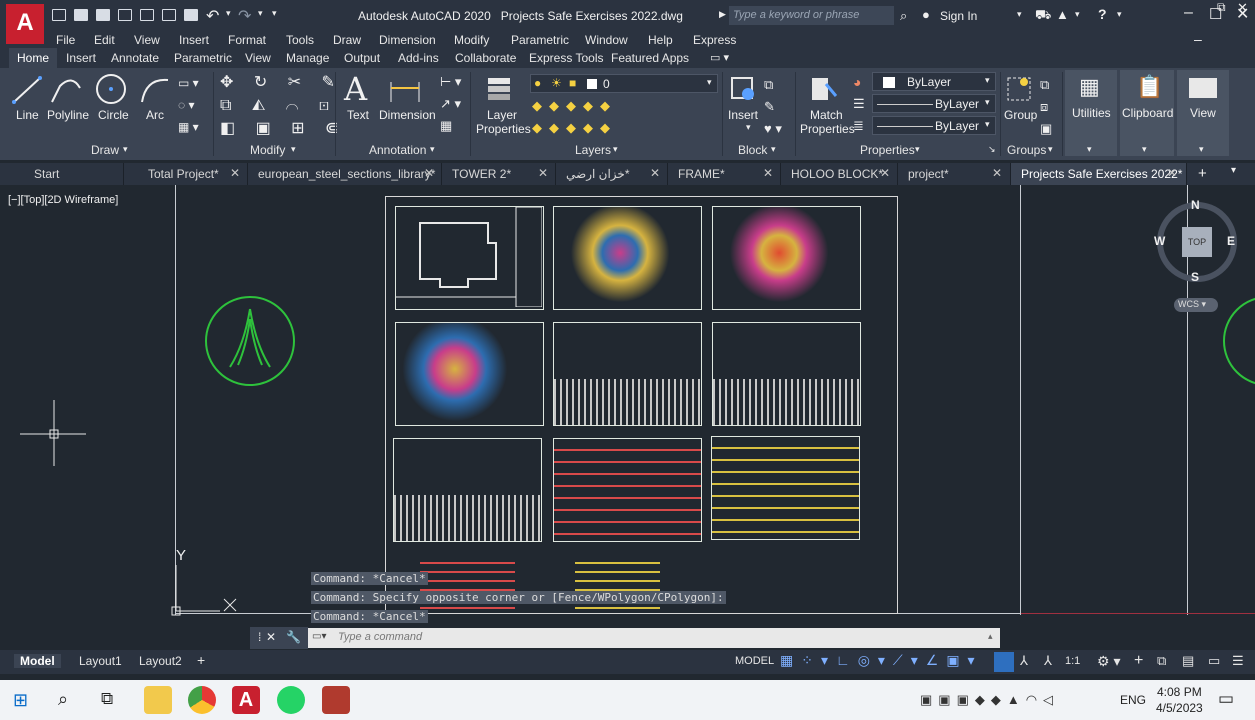 This screenshot has height=720, width=1255. Describe the element at coordinates (1238, 661) in the screenshot. I see `customization-icon: ☰` at that location.